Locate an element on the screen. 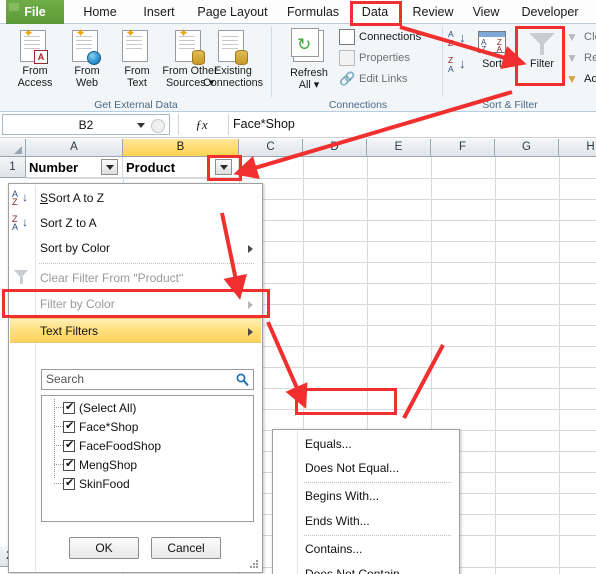  search-icon is located at coordinates (242, 380).